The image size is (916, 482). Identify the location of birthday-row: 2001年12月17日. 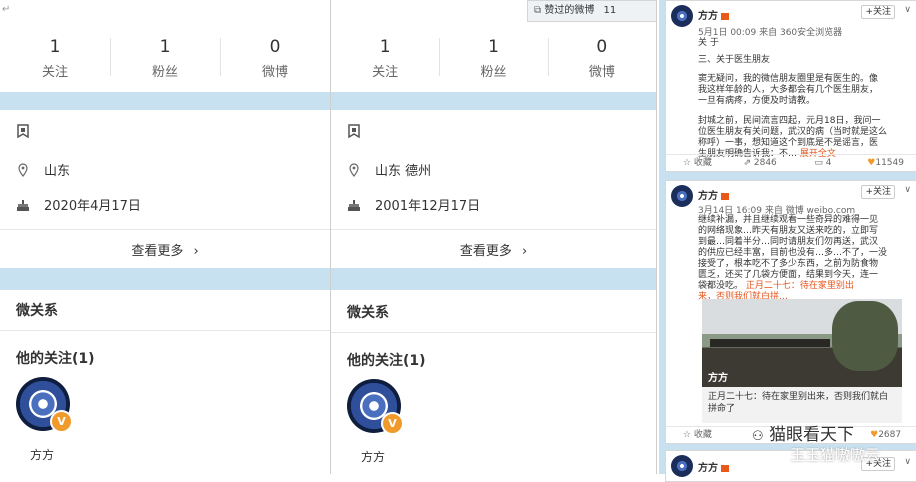
(413, 204).